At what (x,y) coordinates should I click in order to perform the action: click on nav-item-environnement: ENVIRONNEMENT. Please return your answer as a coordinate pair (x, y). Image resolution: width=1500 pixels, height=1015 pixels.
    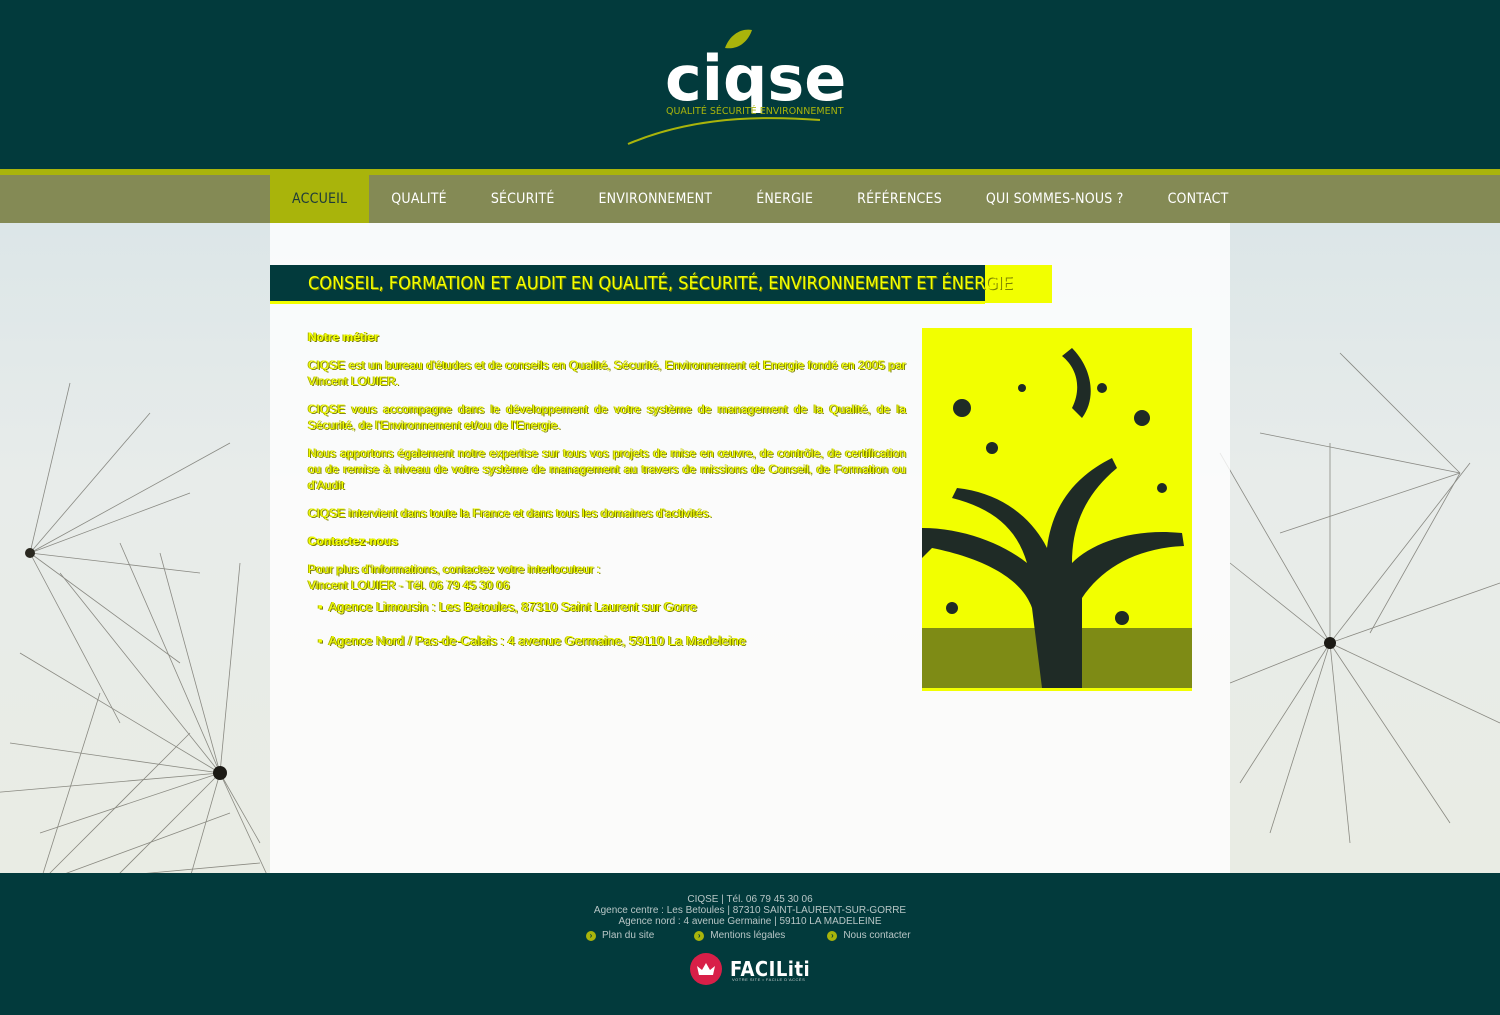
    Looking at the image, I should click on (656, 199).